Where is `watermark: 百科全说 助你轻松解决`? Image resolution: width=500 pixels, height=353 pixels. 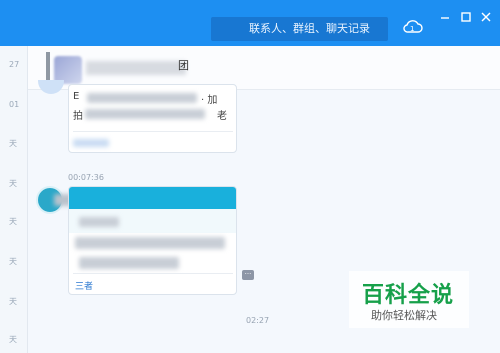
watermark: 百科全说 助你轻松解决 is located at coordinates (409, 299).